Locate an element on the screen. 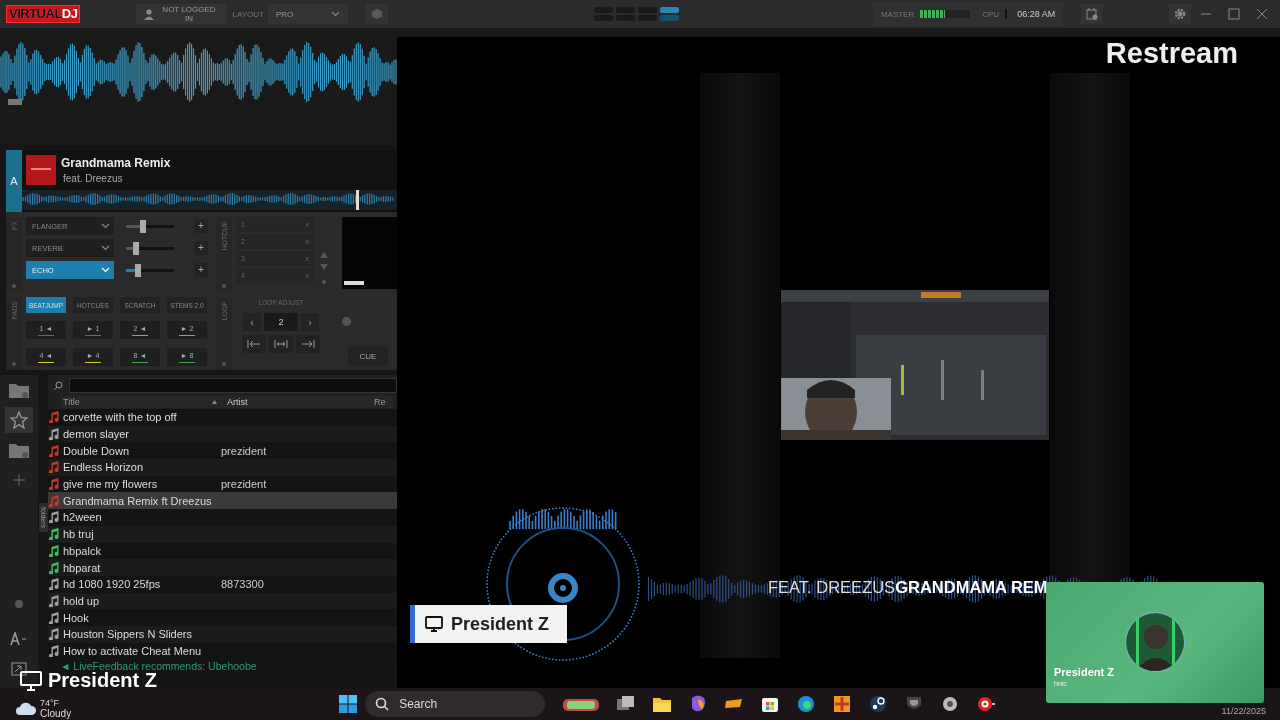  colorful-swirl-icon is located at coordinates (698, 704).